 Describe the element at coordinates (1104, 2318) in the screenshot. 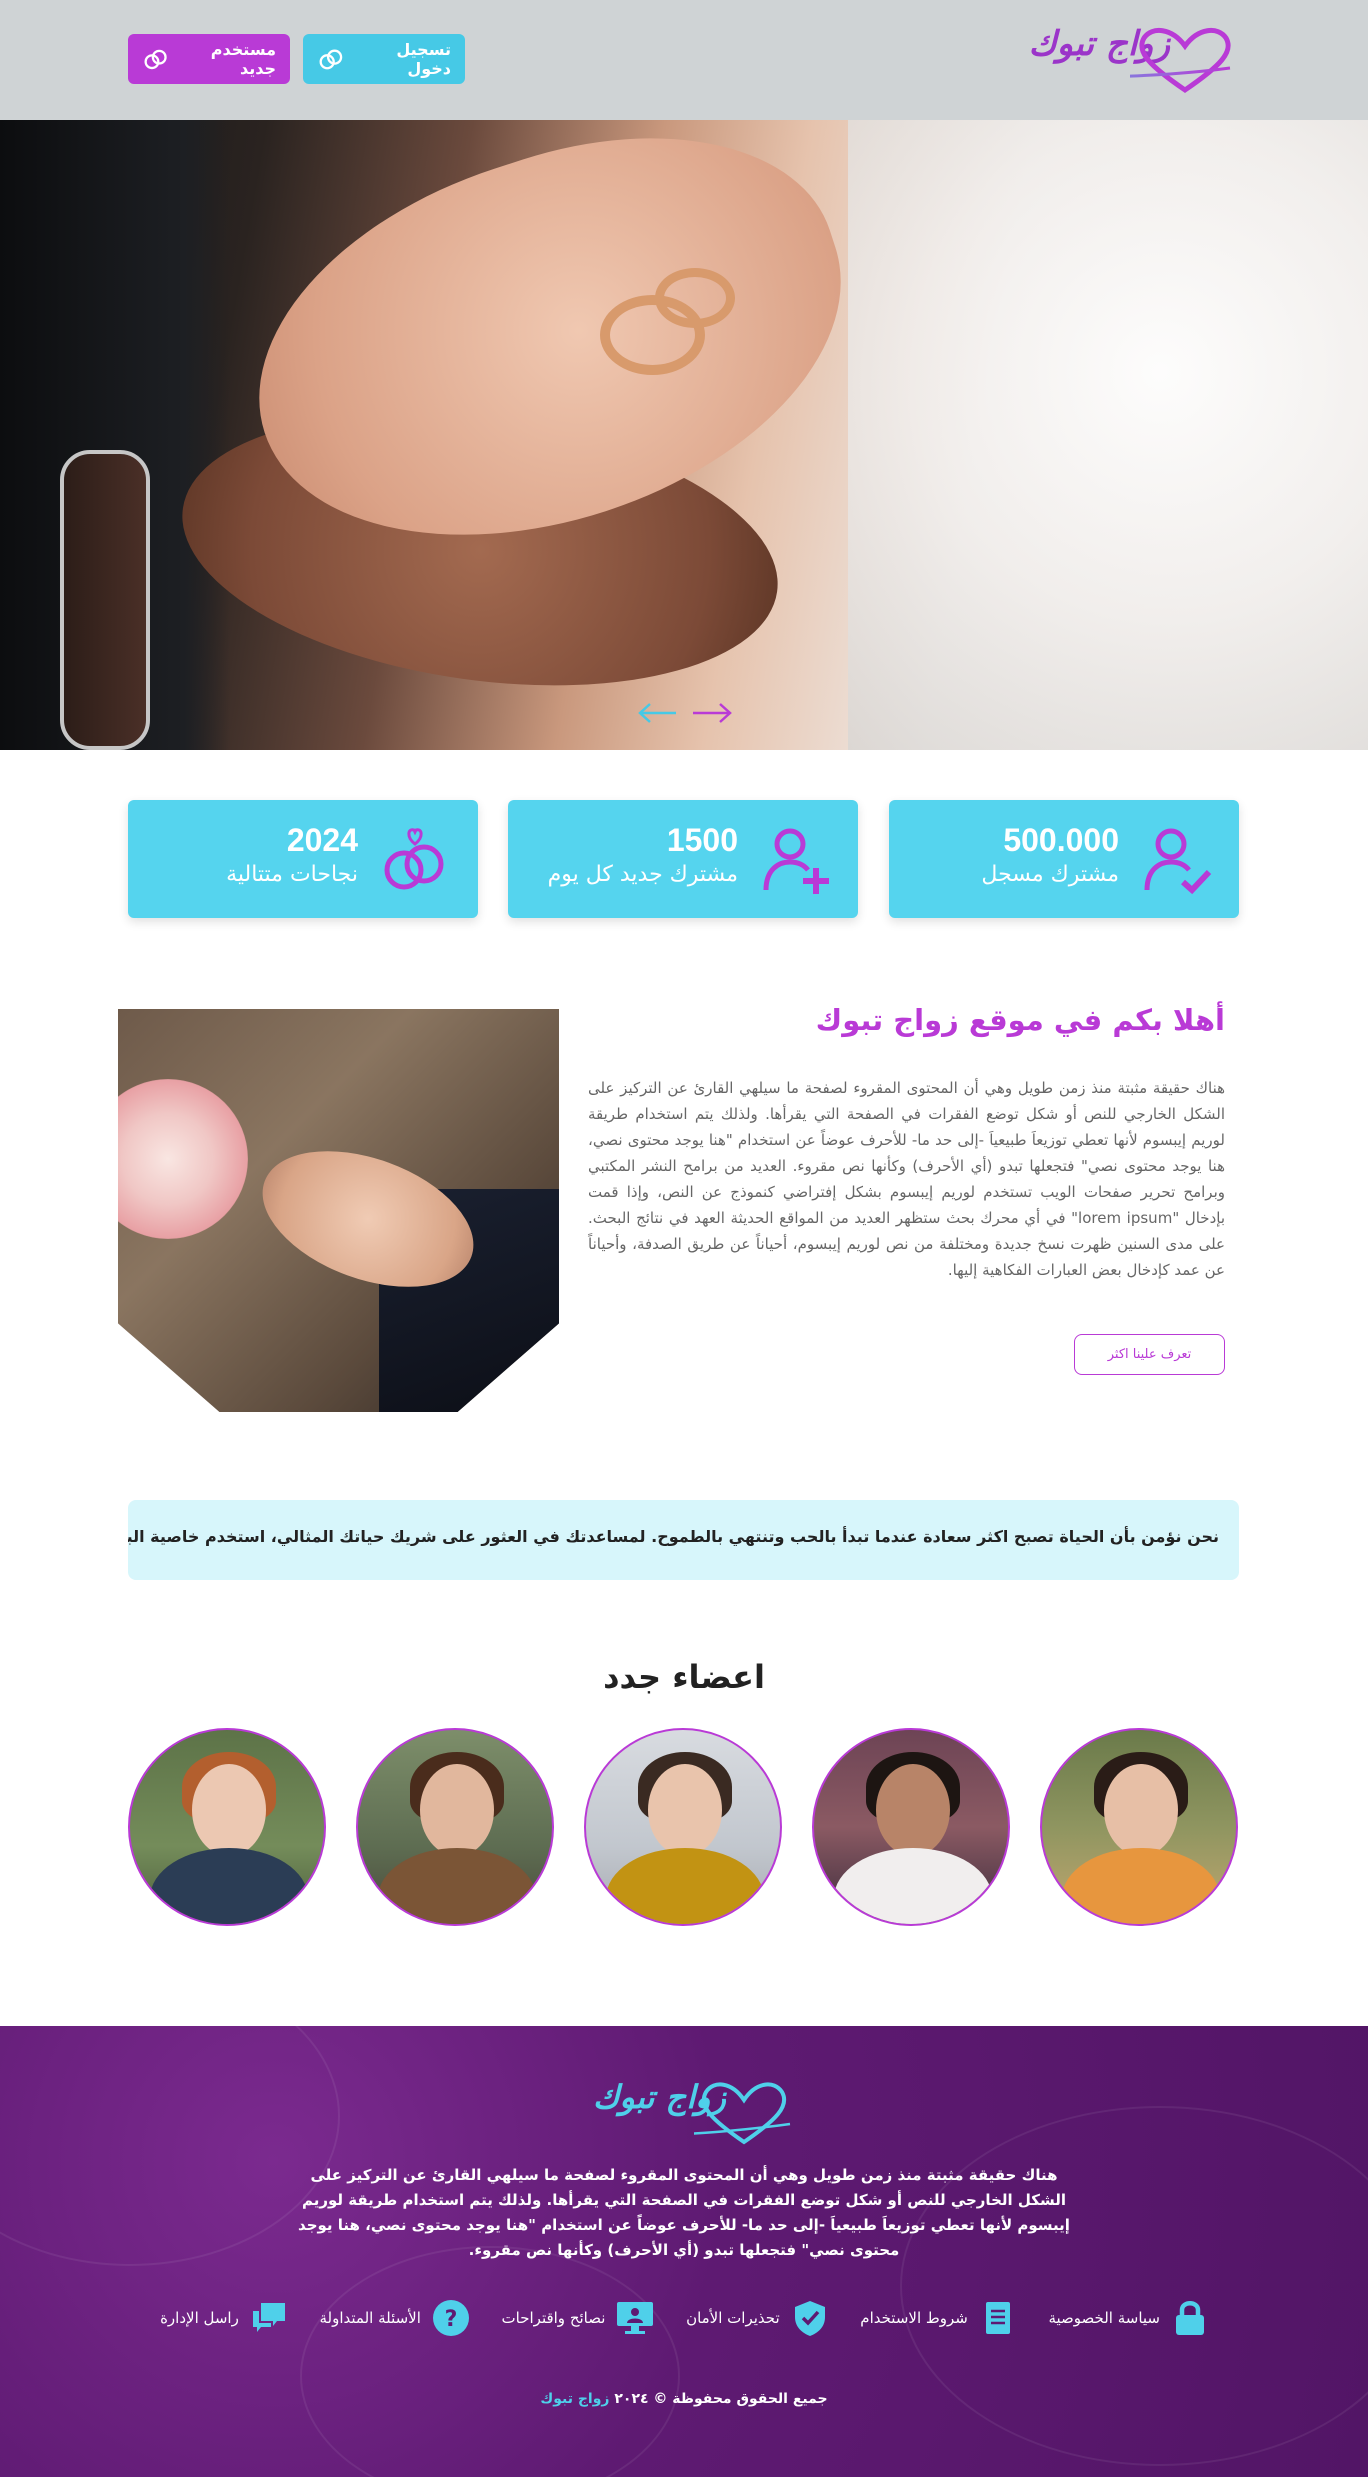

I see `footer-link-label: سياسة الخصوصية` at that location.